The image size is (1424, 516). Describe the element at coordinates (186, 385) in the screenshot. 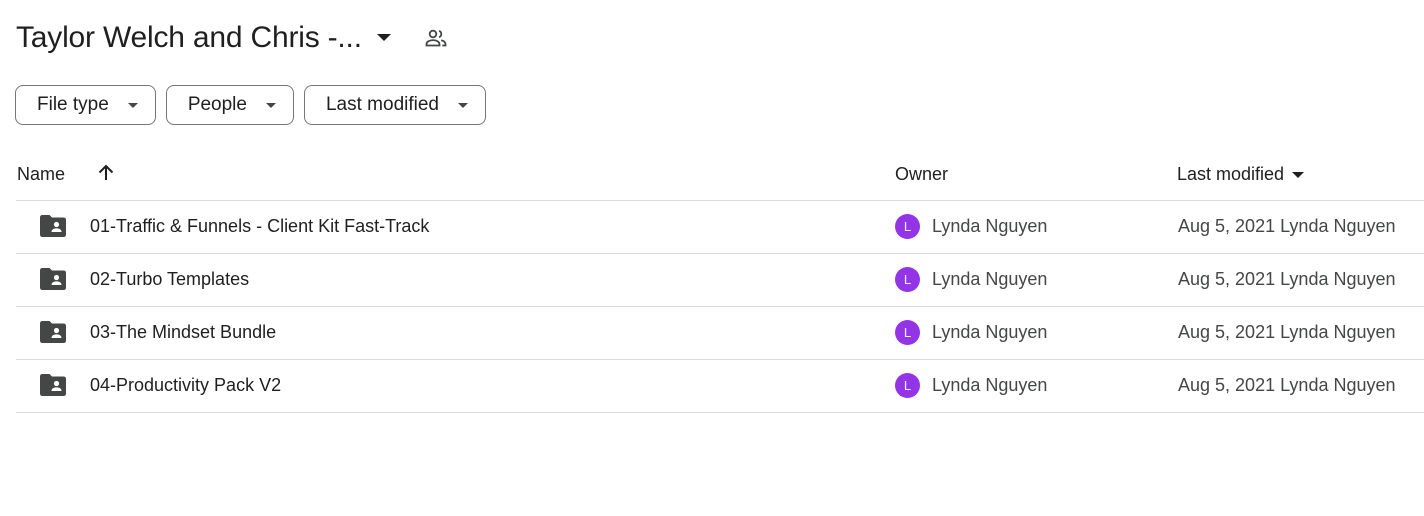

I see `file-name: 04-Productivity Pack V2` at that location.